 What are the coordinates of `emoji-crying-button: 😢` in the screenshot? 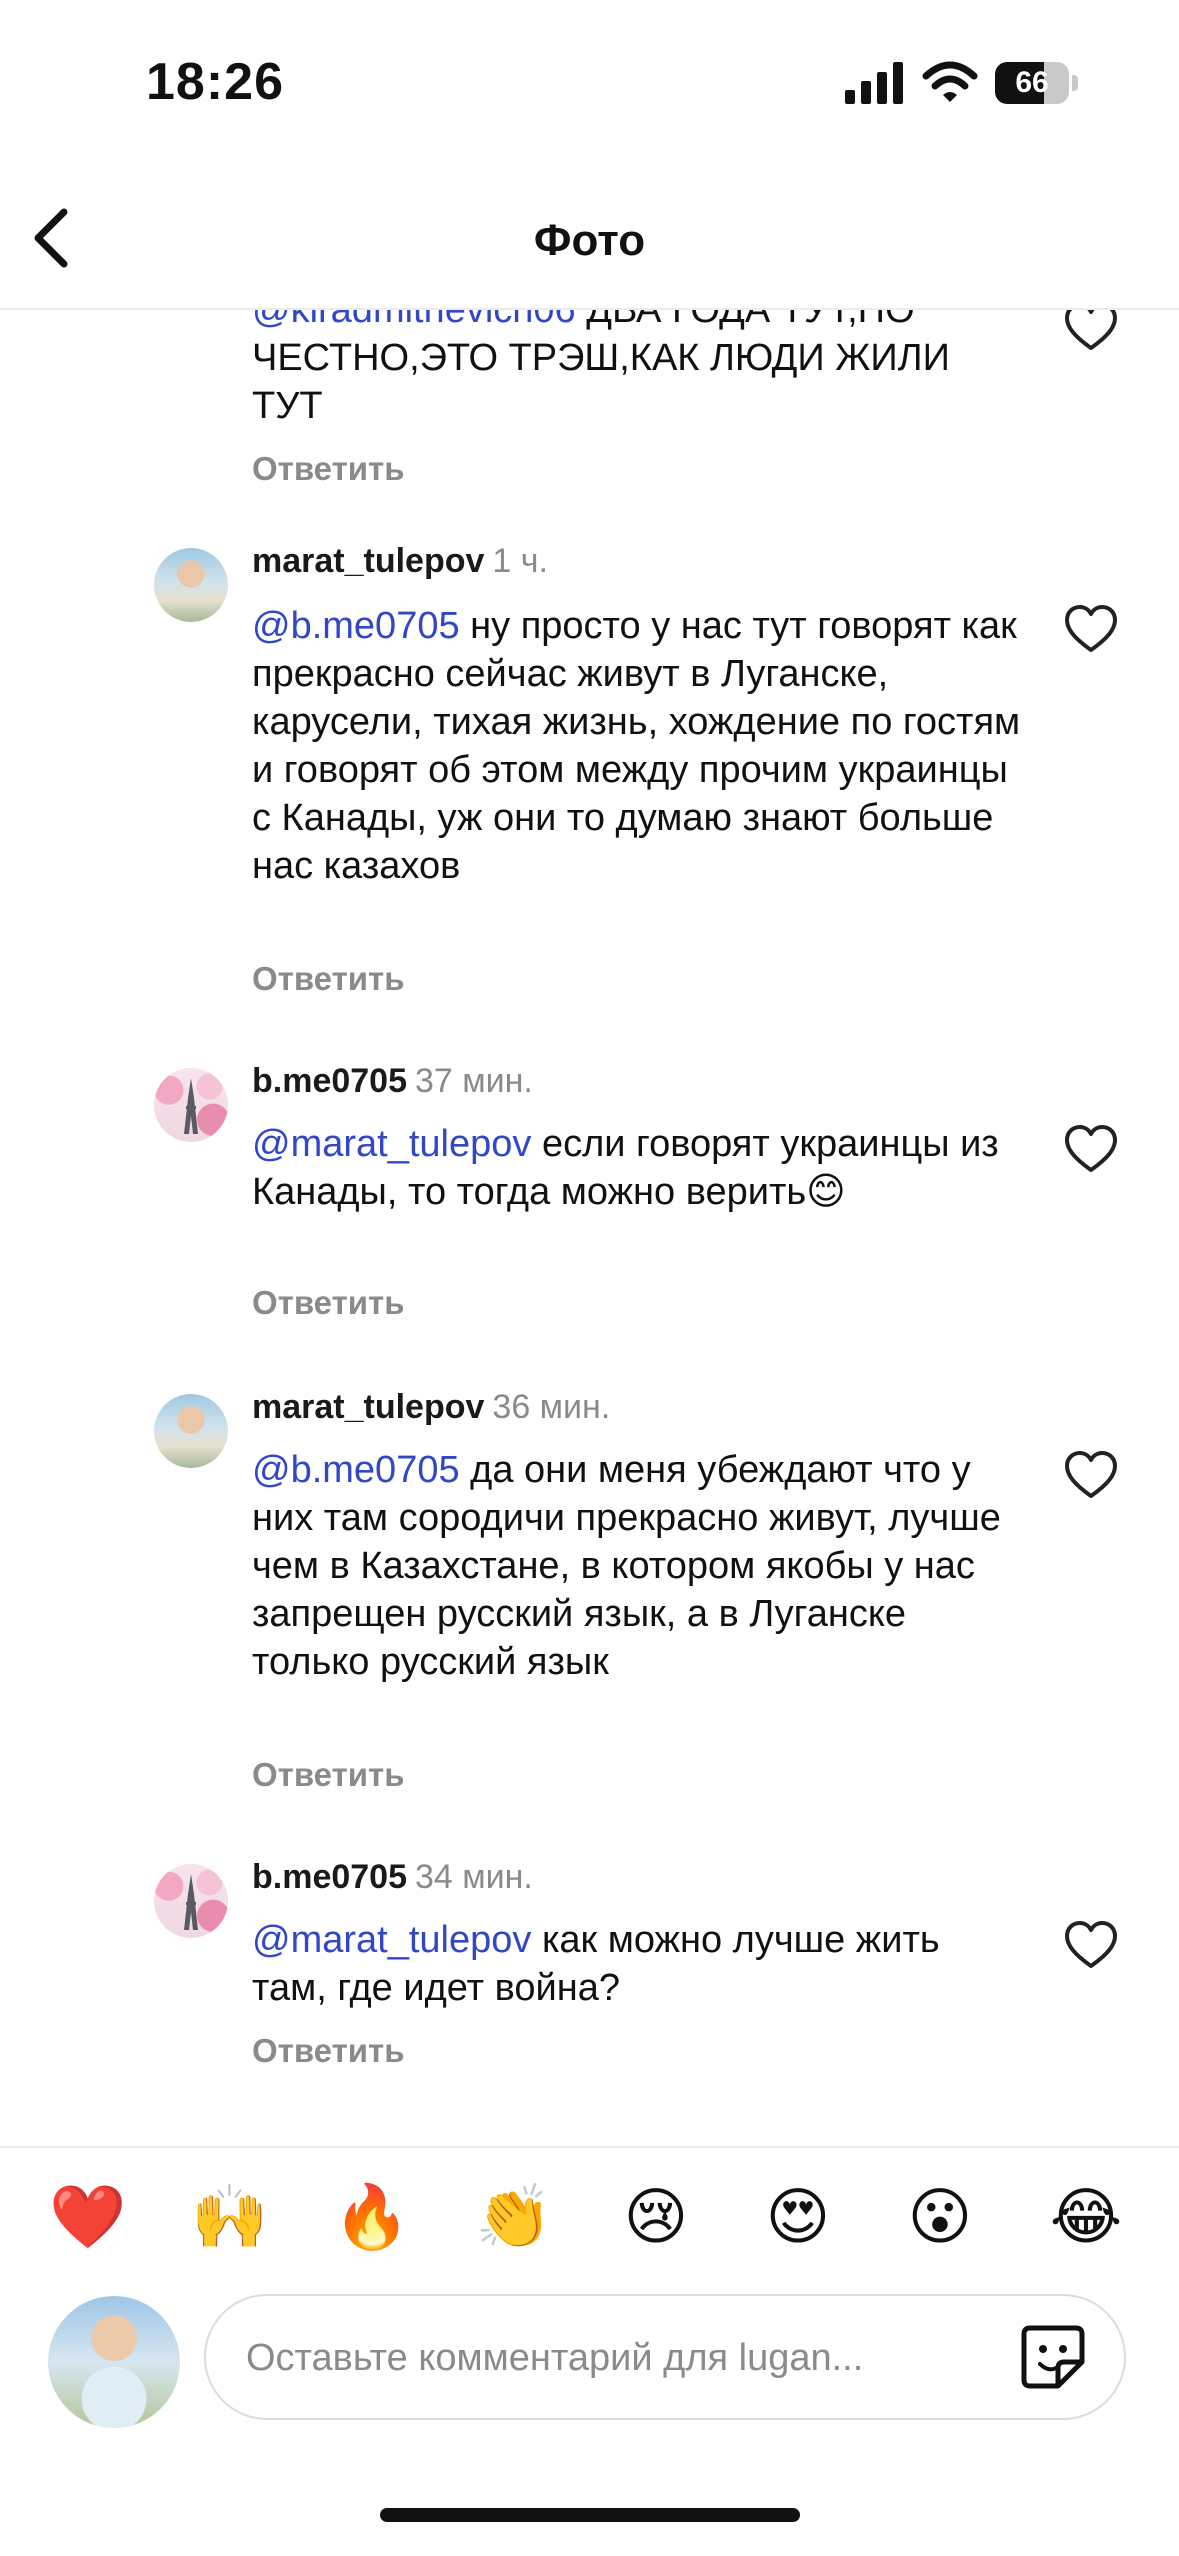 It's located at (656, 2218).